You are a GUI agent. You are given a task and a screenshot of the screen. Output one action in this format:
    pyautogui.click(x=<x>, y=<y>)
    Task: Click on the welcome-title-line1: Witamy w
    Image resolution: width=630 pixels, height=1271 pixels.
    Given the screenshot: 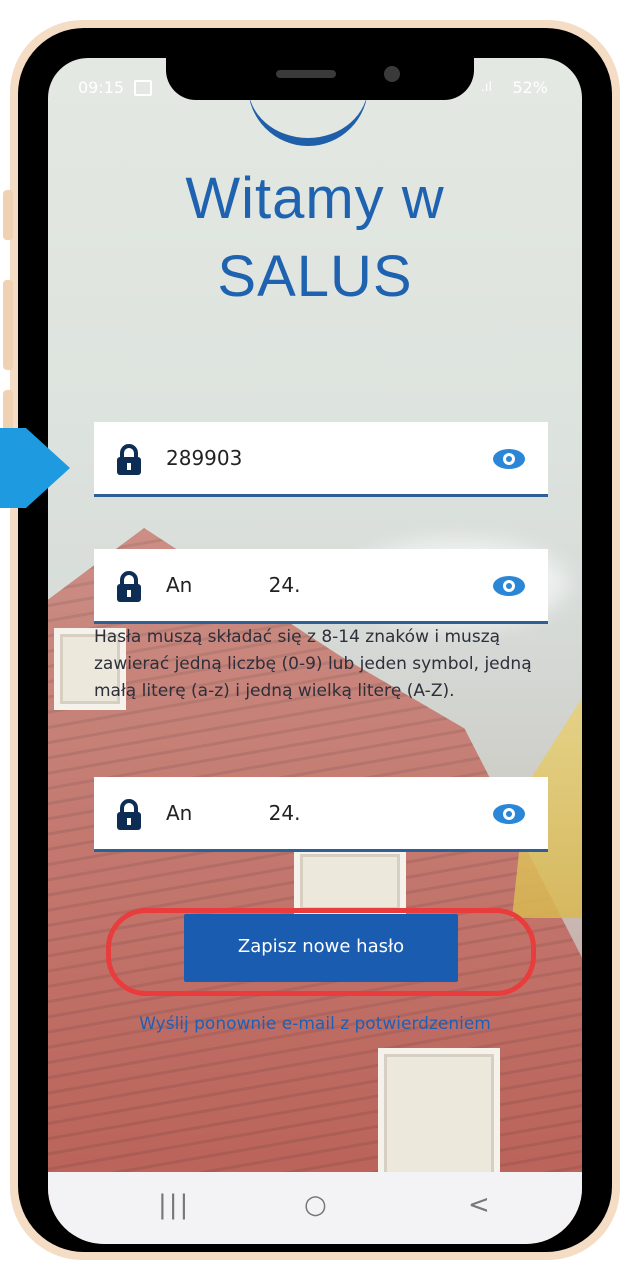 What is the action you would take?
    pyautogui.click(x=315, y=198)
    